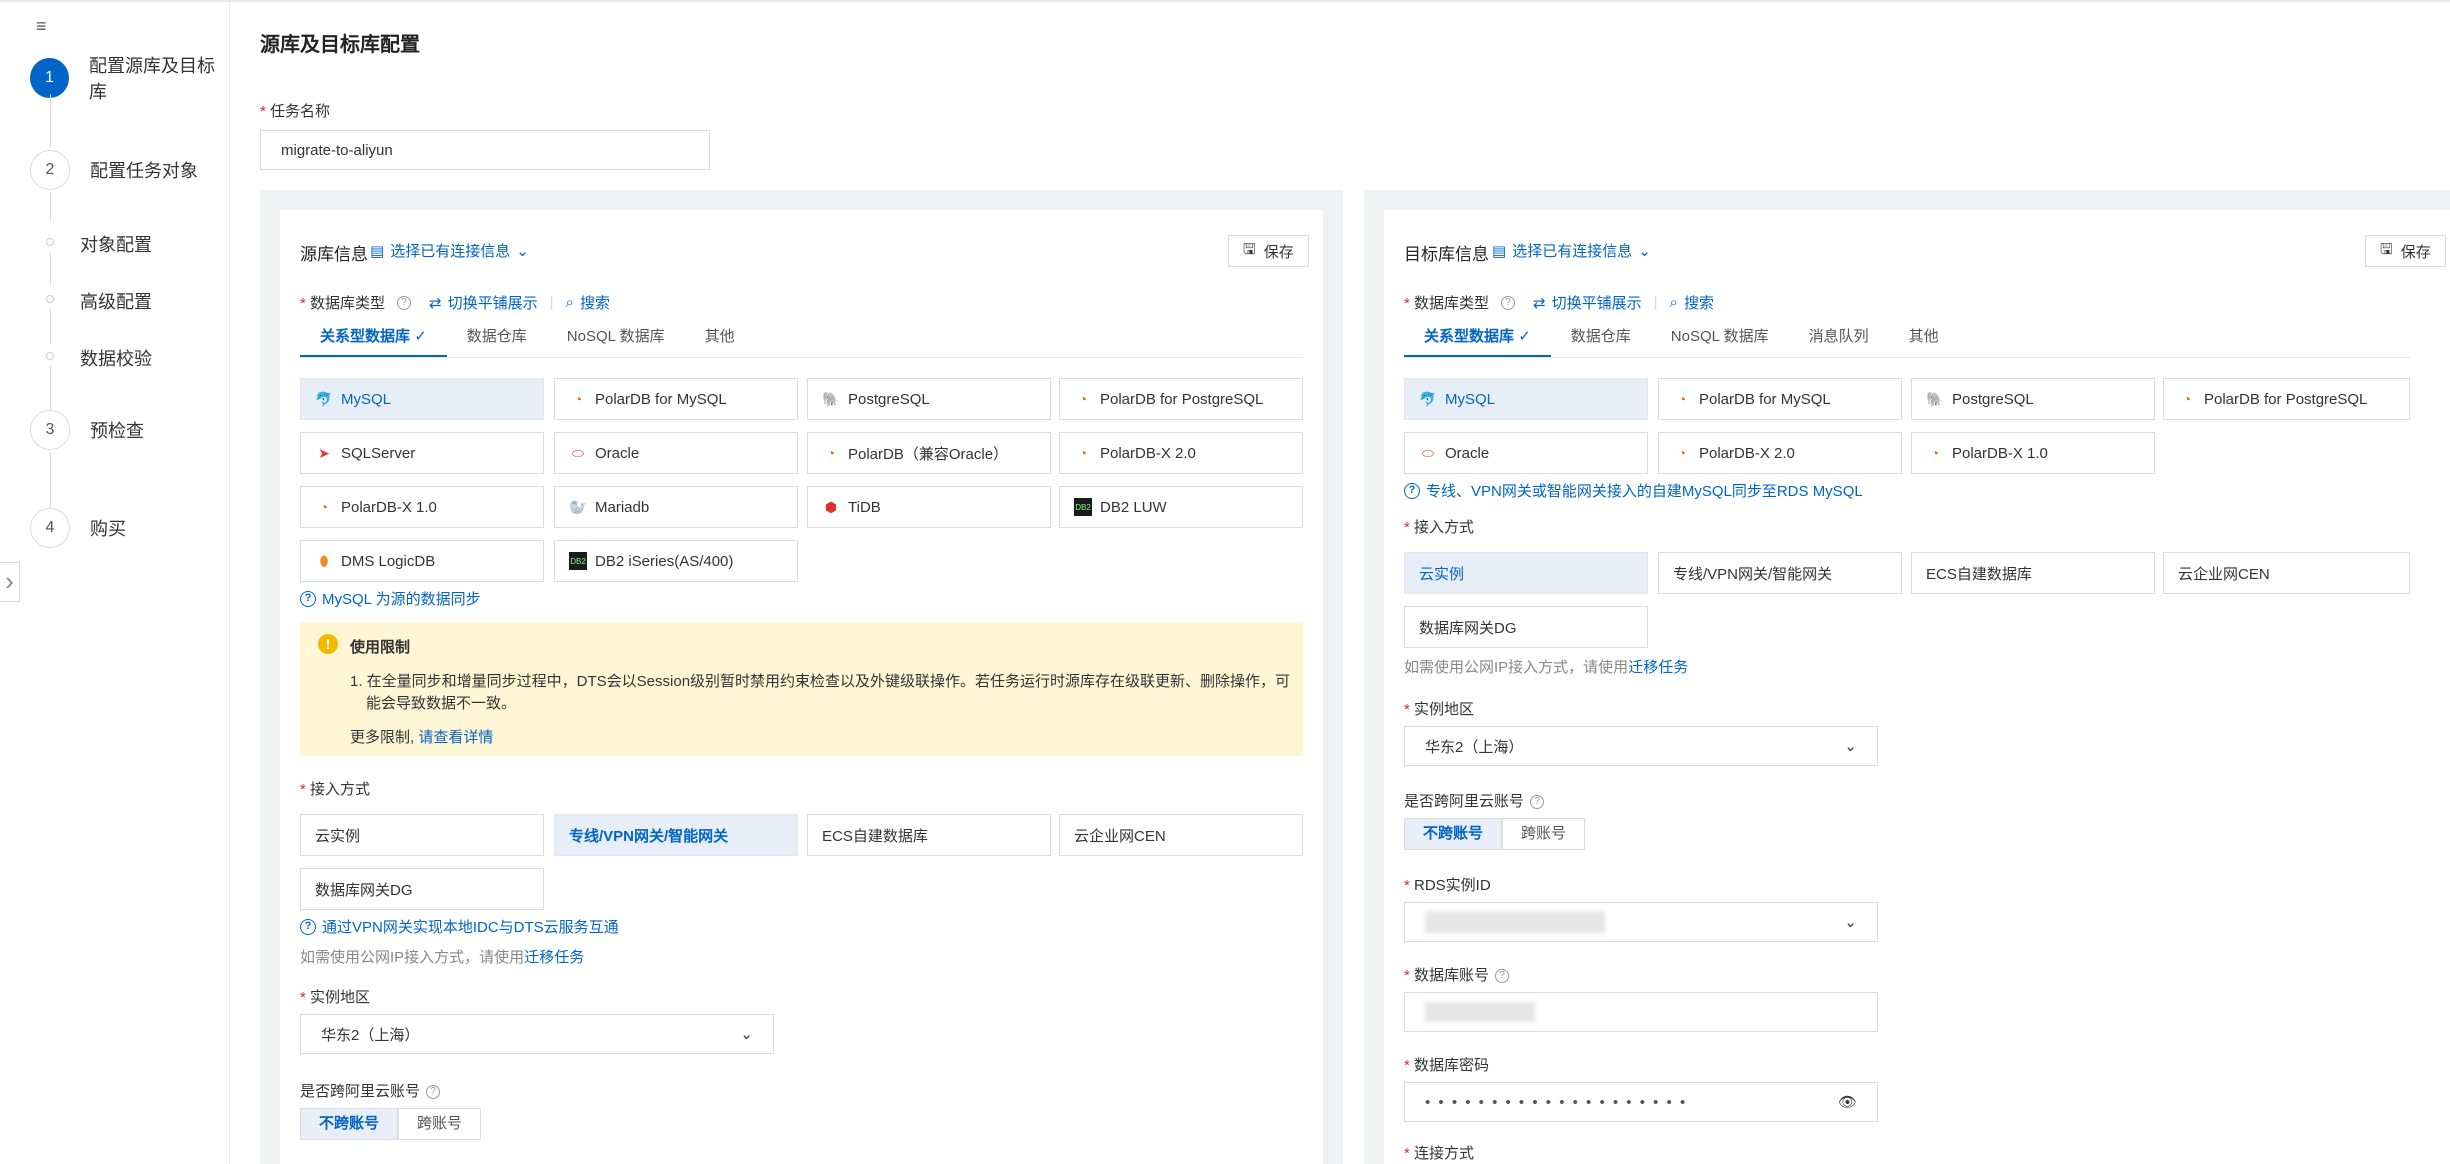  I want to click on question-circle-icon: ?, so click(1412, 490).